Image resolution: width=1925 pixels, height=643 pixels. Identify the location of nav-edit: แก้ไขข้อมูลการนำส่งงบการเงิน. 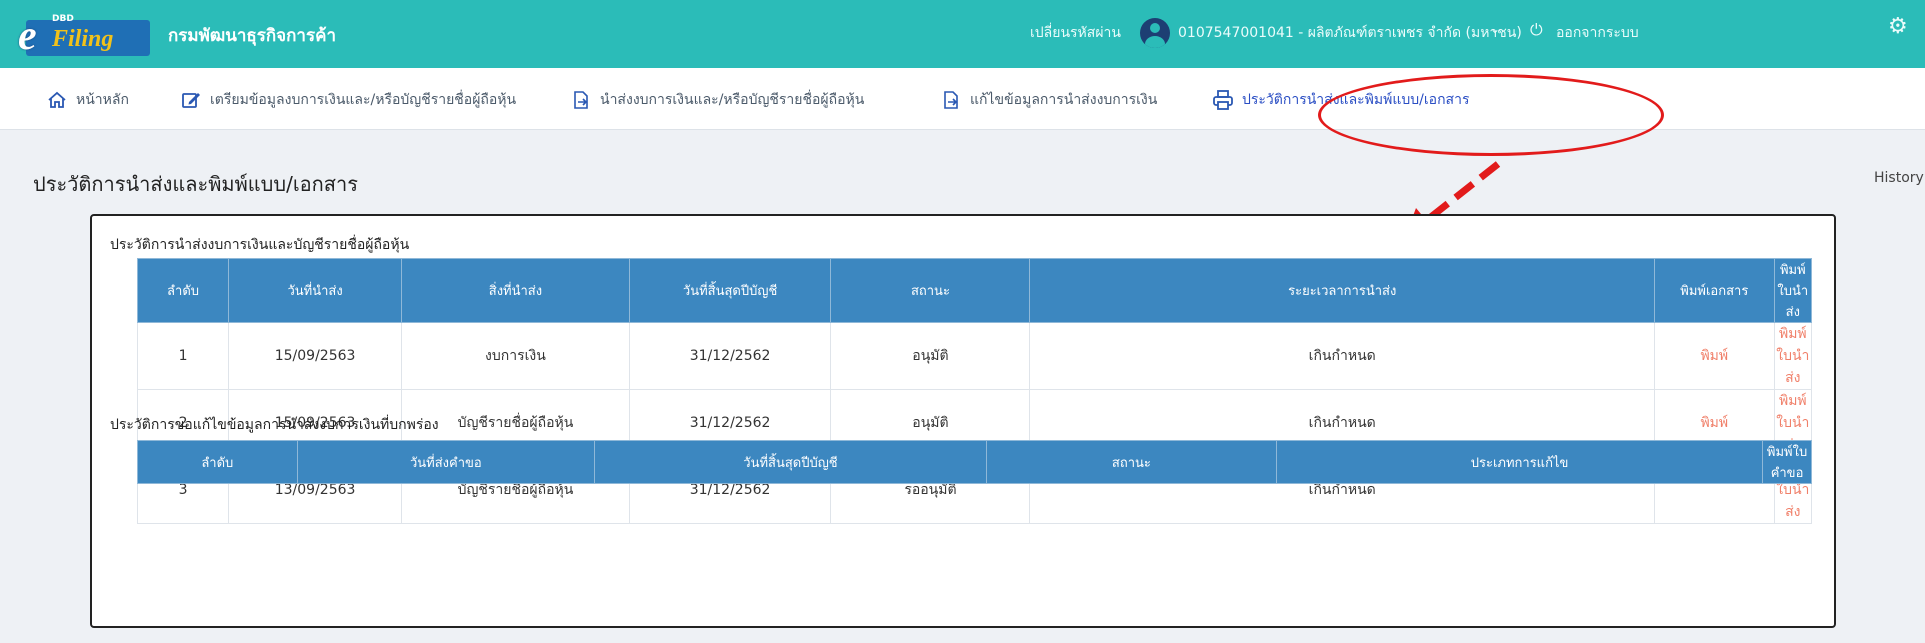
(1048, 100).